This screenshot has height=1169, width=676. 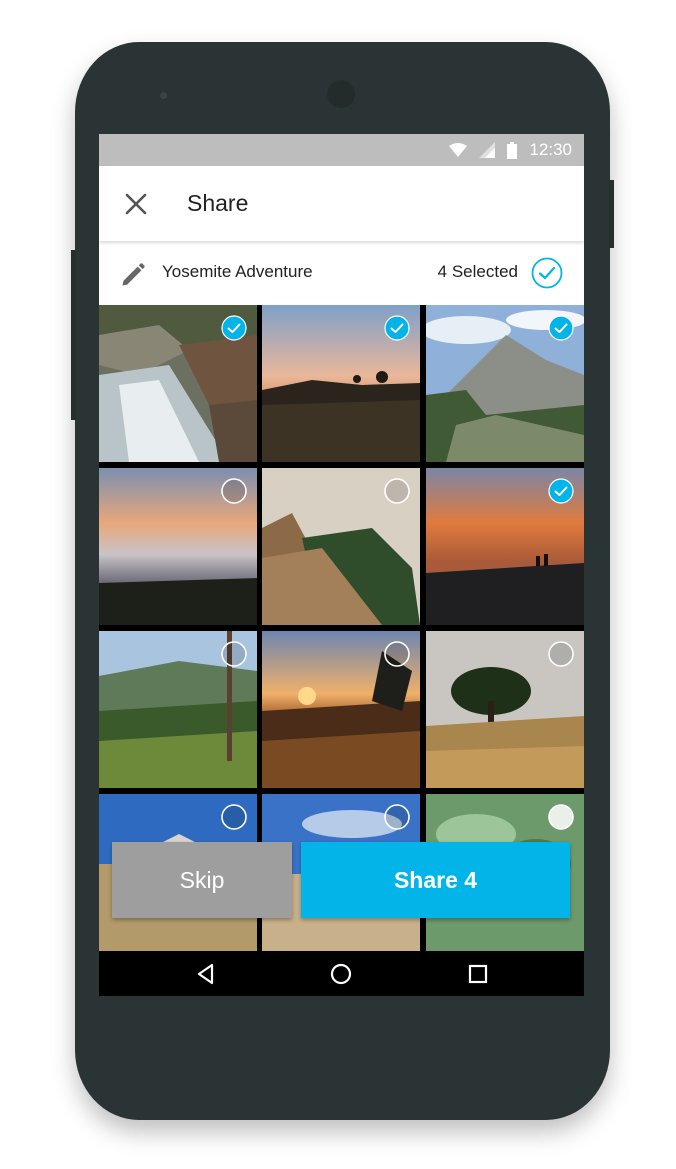 What do you see at coordinates (341, 203) in the screenshot?
I see `app-bar: Share` at bounding box center [341, 203].